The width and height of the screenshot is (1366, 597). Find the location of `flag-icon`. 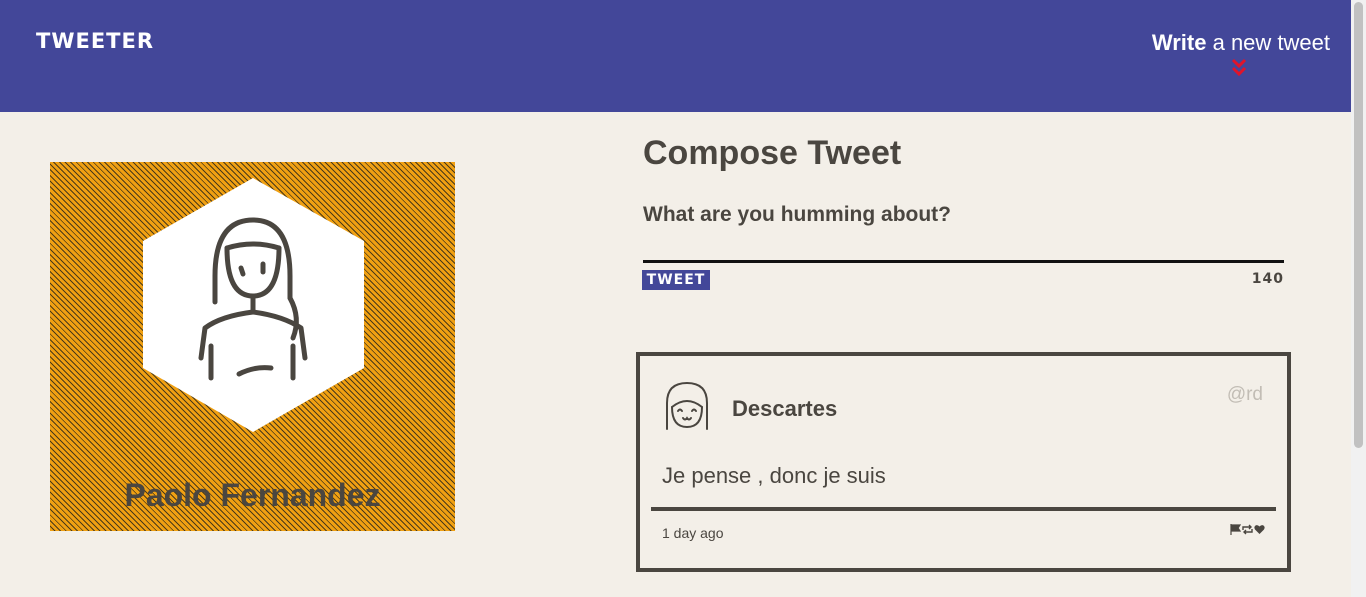

flag-icon is located at coordinates (1236, 531).